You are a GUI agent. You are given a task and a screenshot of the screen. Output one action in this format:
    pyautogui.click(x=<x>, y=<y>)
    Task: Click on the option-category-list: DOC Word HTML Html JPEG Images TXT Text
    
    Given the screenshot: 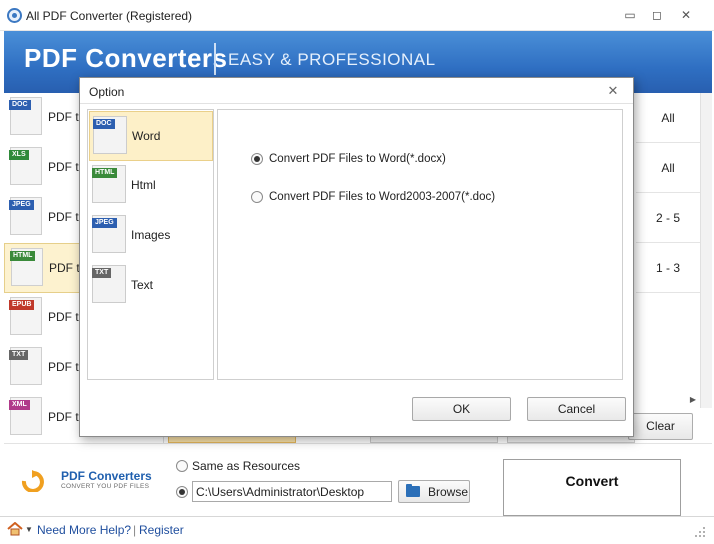 What is the action you would take?
    pyautogui.click(x=150, y=244)
    